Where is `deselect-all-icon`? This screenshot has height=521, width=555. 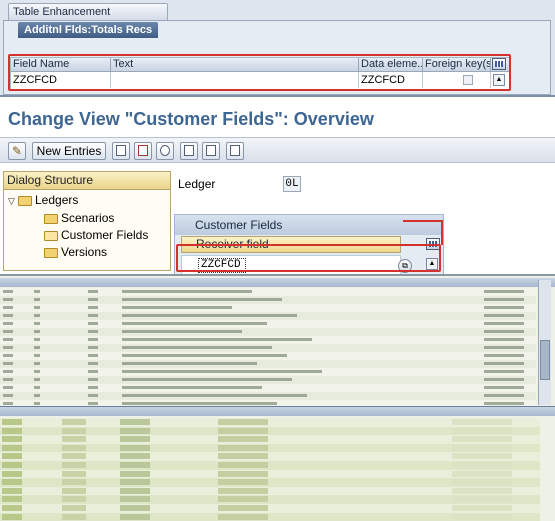 deselect-all-icon is located at coordinates (235, 150).